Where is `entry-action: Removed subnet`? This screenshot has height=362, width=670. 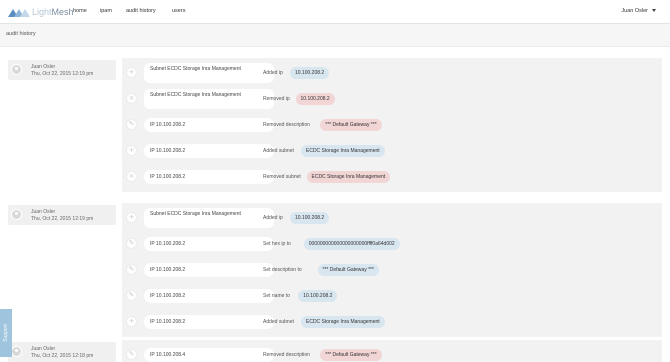 entry-action: Removed subnet is located at coordinates (282, 177).